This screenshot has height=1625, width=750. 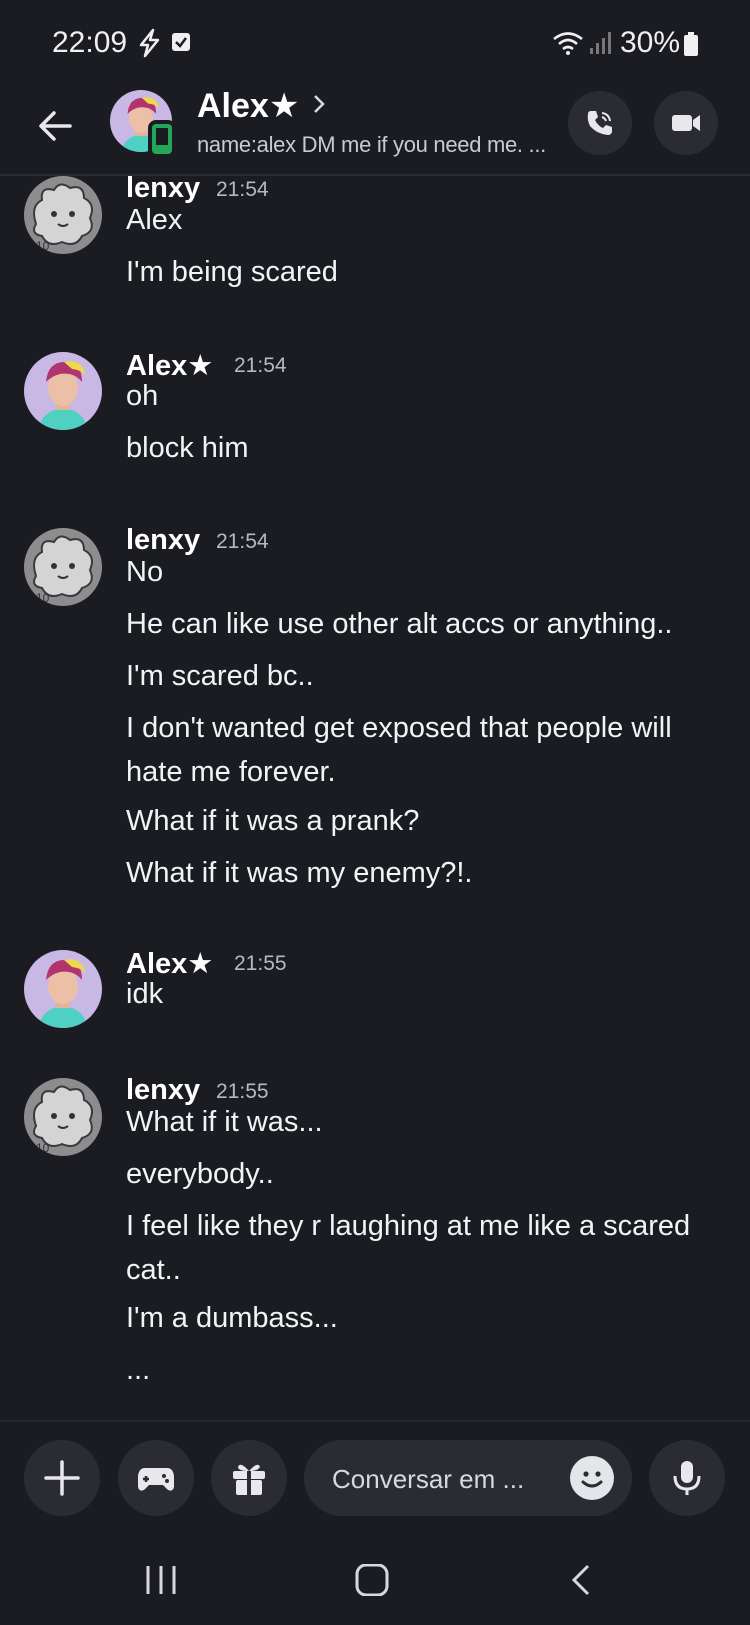 What do you see at coordinates (426, 396) in the screenshot?
I see `message-text: oh` at bounding box center [426, 396].